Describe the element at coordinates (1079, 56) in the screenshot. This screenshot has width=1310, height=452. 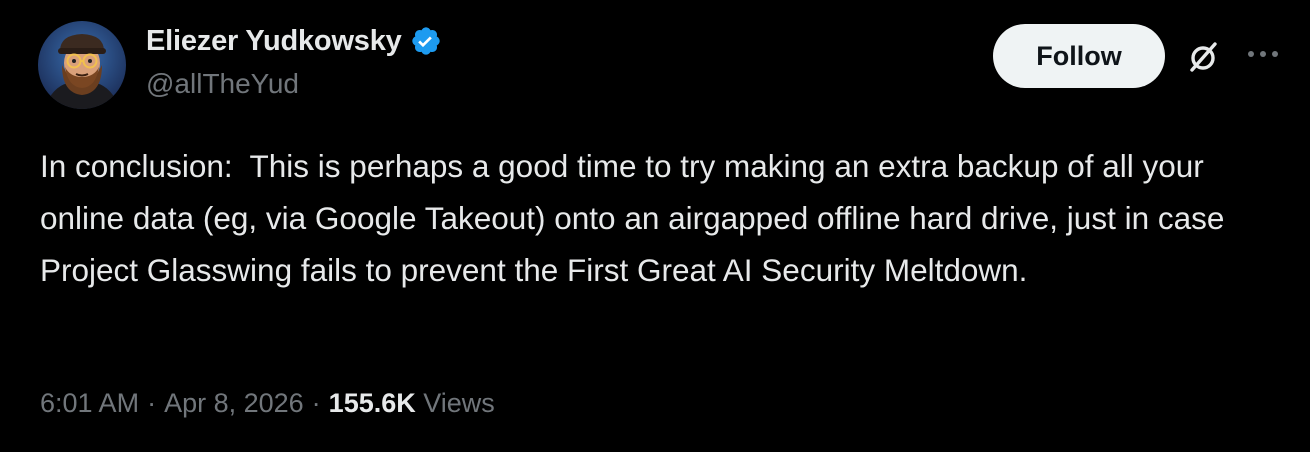
I see `follow-button: Follow` at that location.